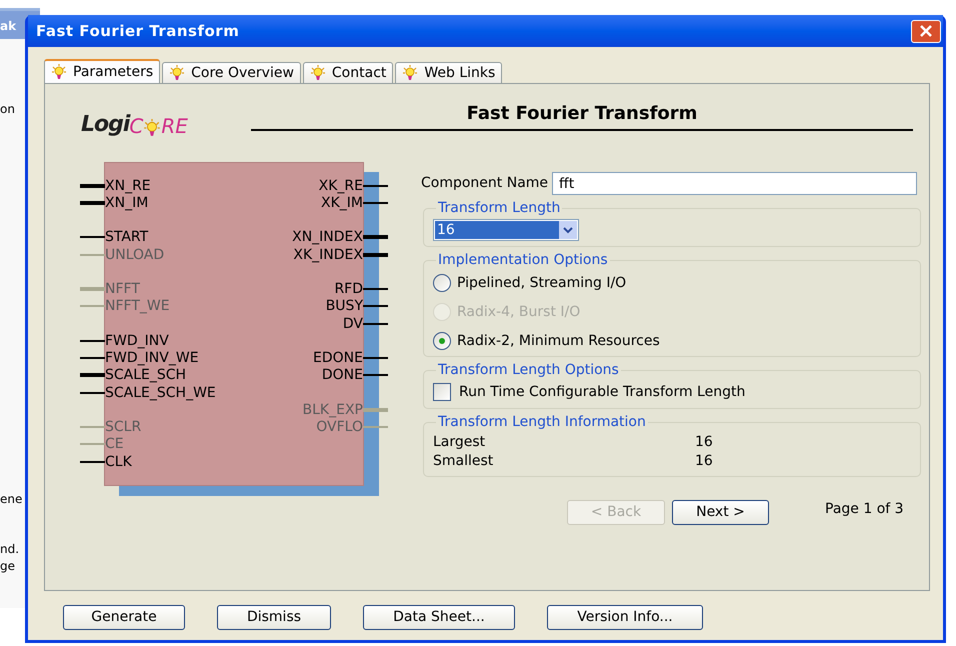 Image resolution: width=956 pixels, height=646 pixels. Describe the element at coordinates (541, 283) in the screenshot. I see `radio-label: Pipelined, Streaming I/O` at that location.